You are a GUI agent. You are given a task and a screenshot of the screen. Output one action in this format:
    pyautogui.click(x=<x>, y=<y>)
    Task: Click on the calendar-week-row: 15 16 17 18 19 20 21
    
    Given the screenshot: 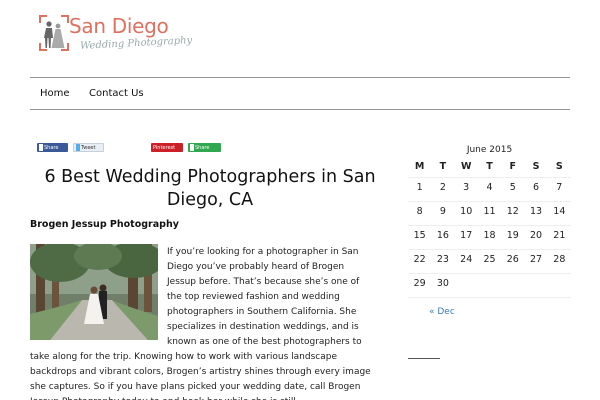 What is the action you would take?
    pyautogui.click(x=489, y=238)
    